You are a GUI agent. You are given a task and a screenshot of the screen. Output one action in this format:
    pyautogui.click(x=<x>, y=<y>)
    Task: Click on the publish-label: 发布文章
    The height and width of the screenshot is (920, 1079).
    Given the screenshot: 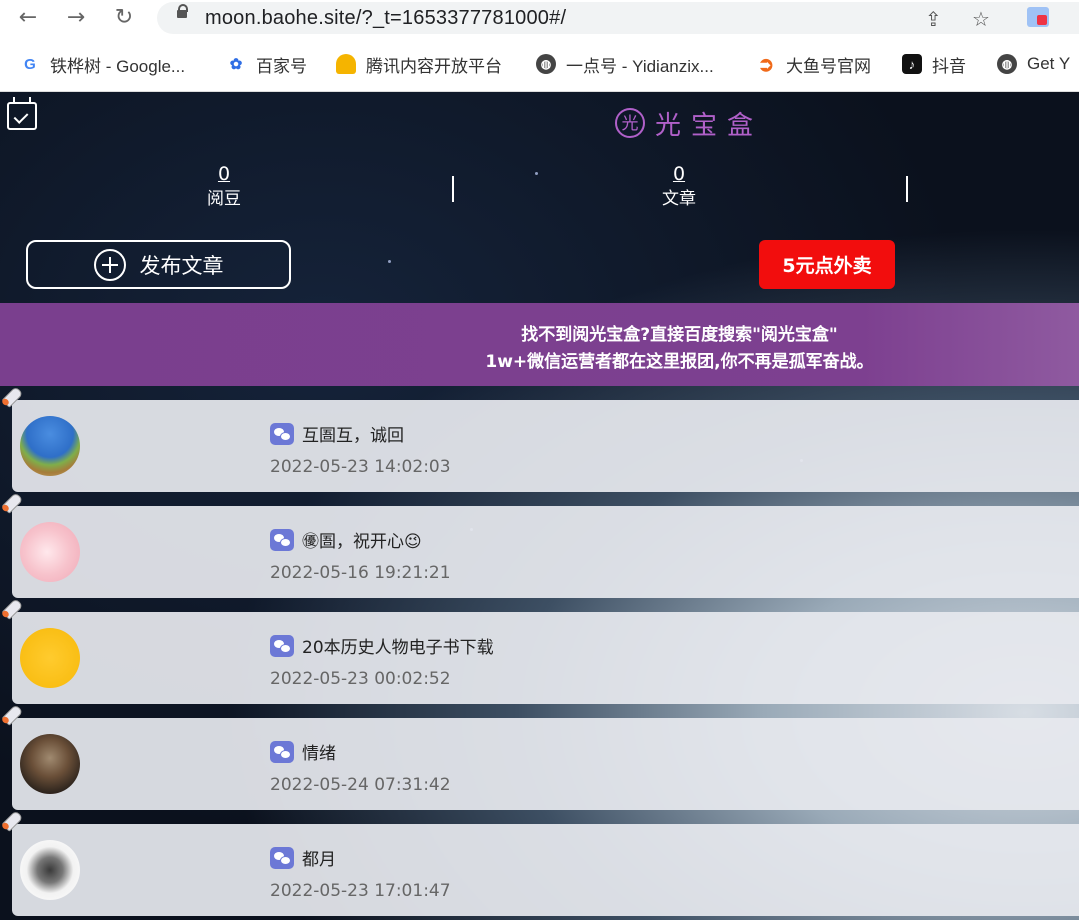 What is the action you would take?
    pyautogui.click(x=181, y=265)
    